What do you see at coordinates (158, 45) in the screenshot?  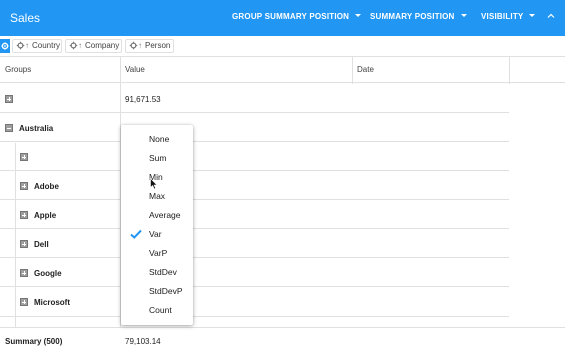 I see `chip-label: Person` at bounding box center [158, 45].